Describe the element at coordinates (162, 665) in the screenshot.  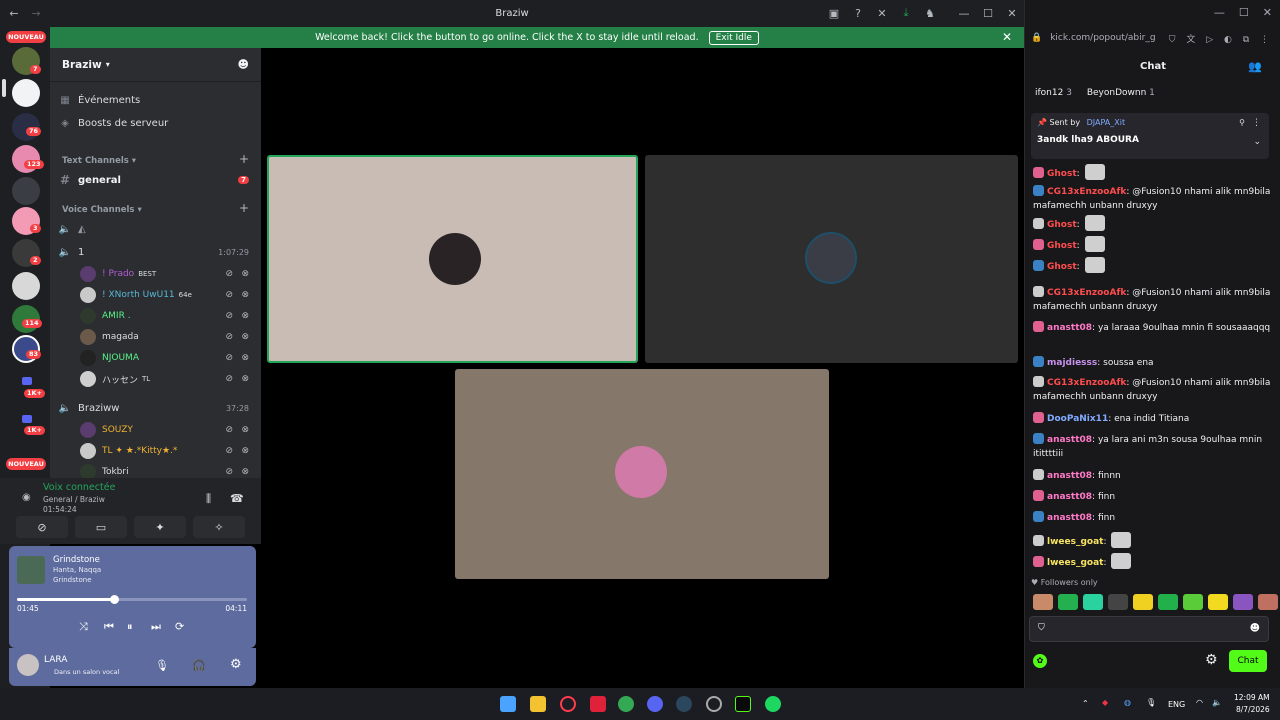
I see `microphone-icon: 🎙` at that location.